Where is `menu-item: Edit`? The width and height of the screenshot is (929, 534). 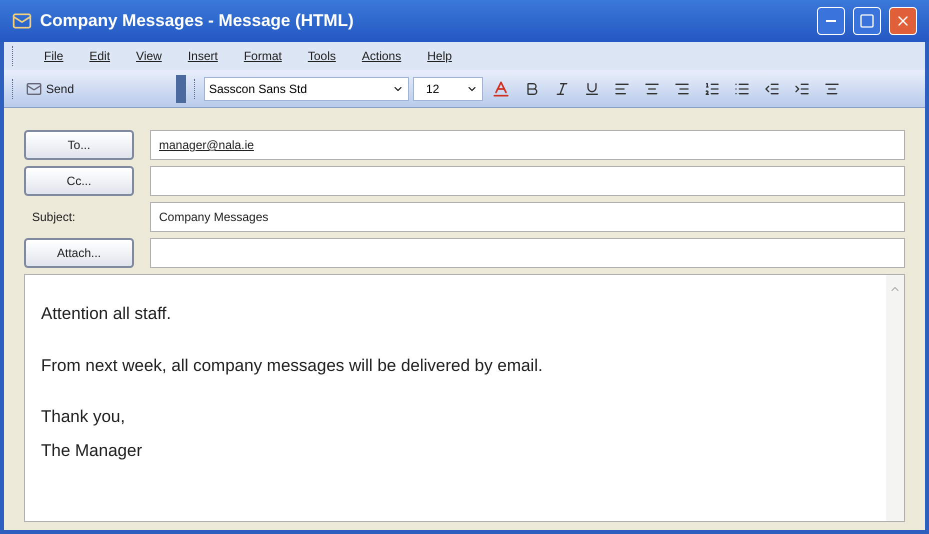
menu-item: Edit is located at coordinates (99, 56).